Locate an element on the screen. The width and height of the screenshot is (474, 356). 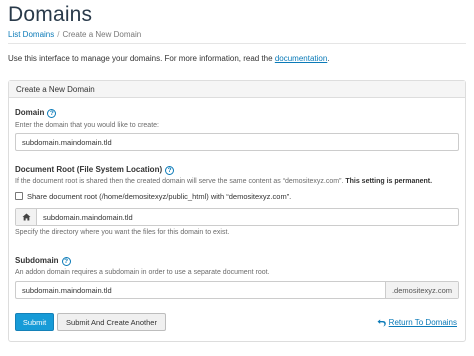
docroot-hint-bold: This setting is permanent is located at coordinates (388, 181).